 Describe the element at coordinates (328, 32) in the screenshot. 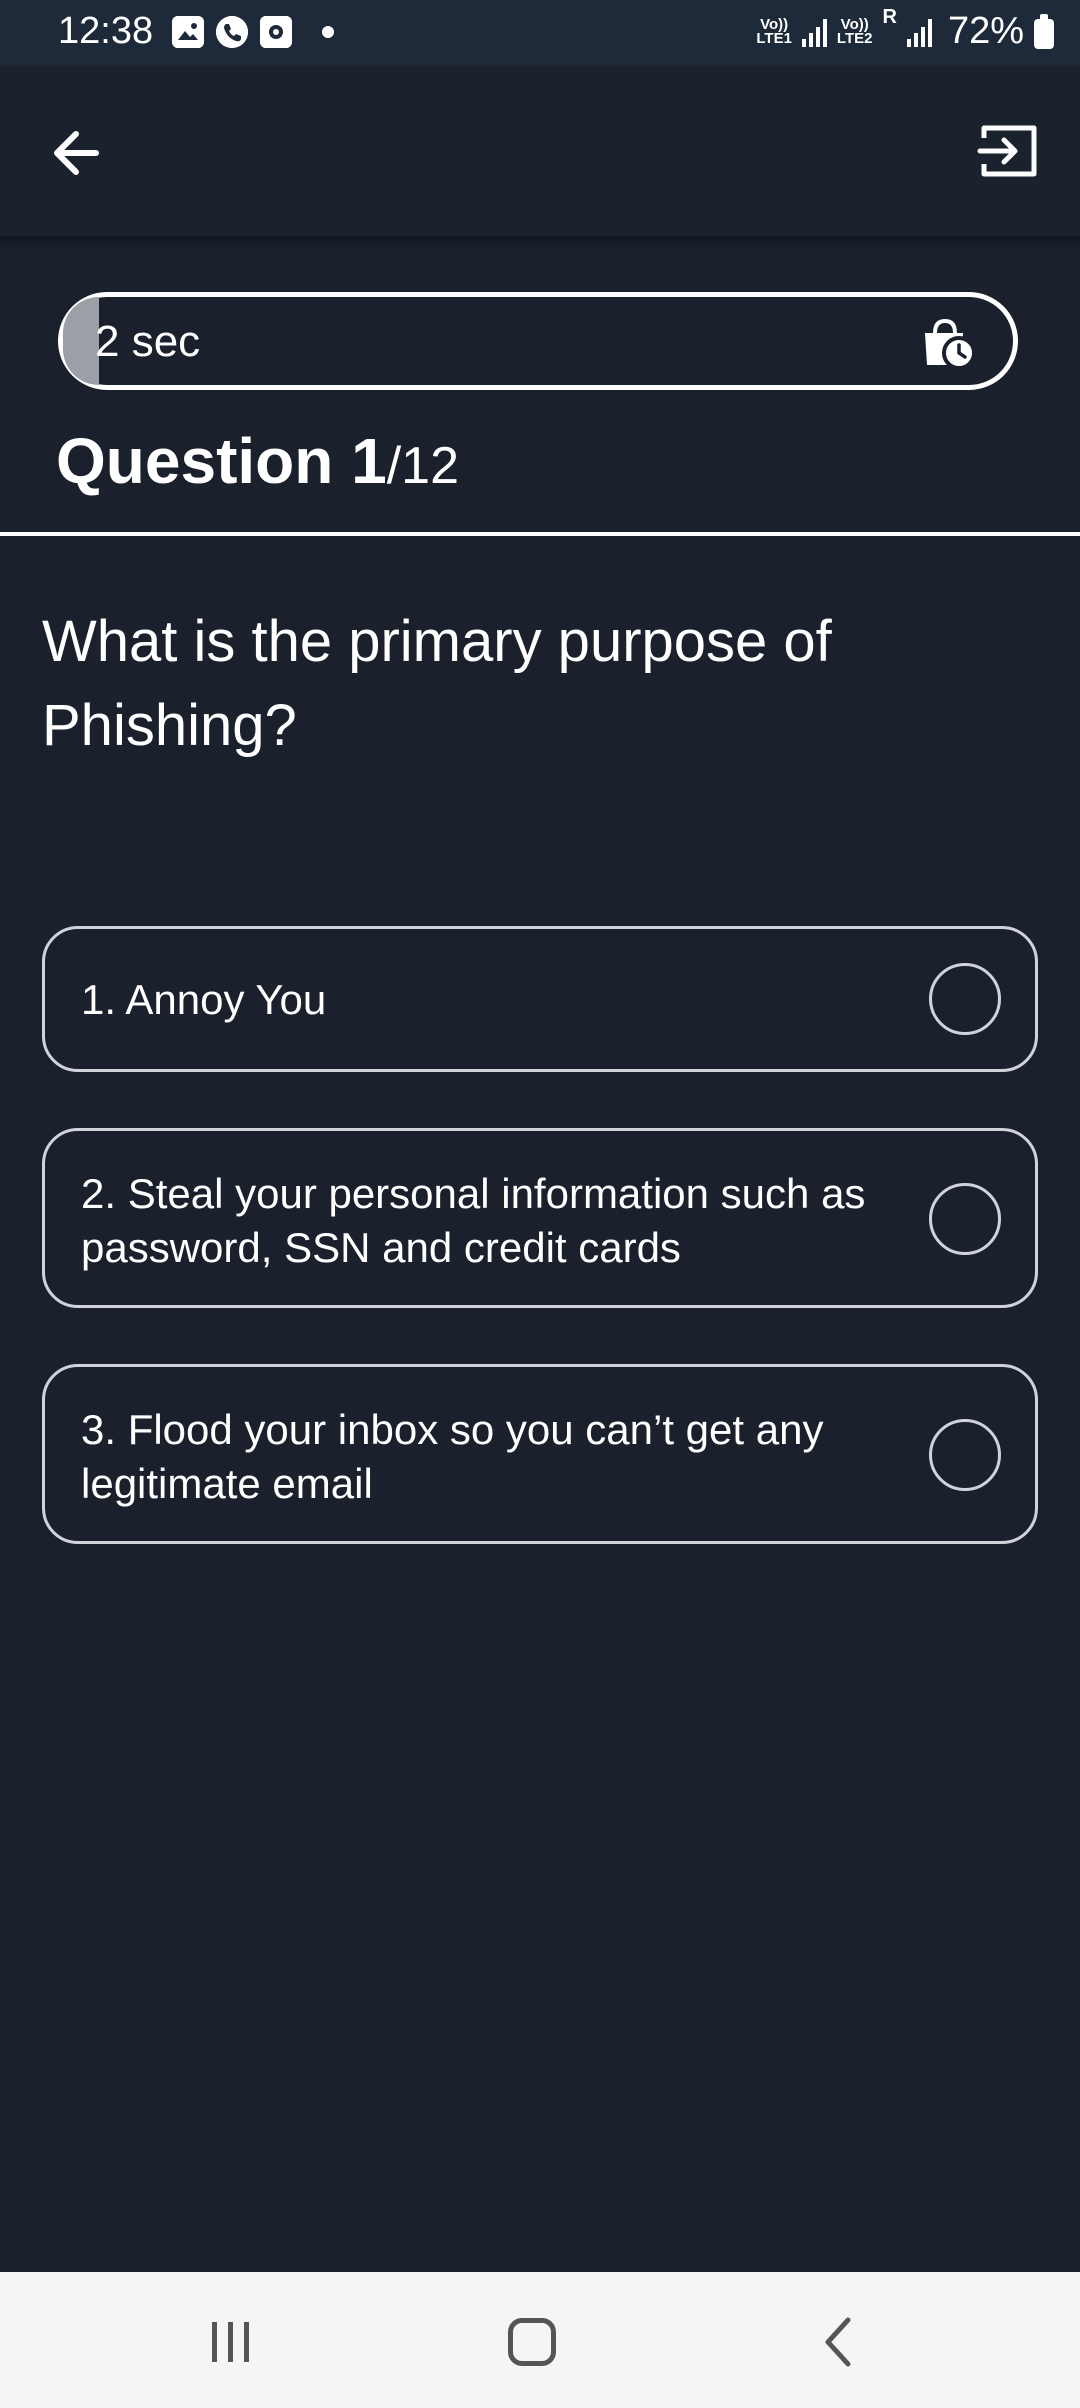

I see `notification-dot` at that location.